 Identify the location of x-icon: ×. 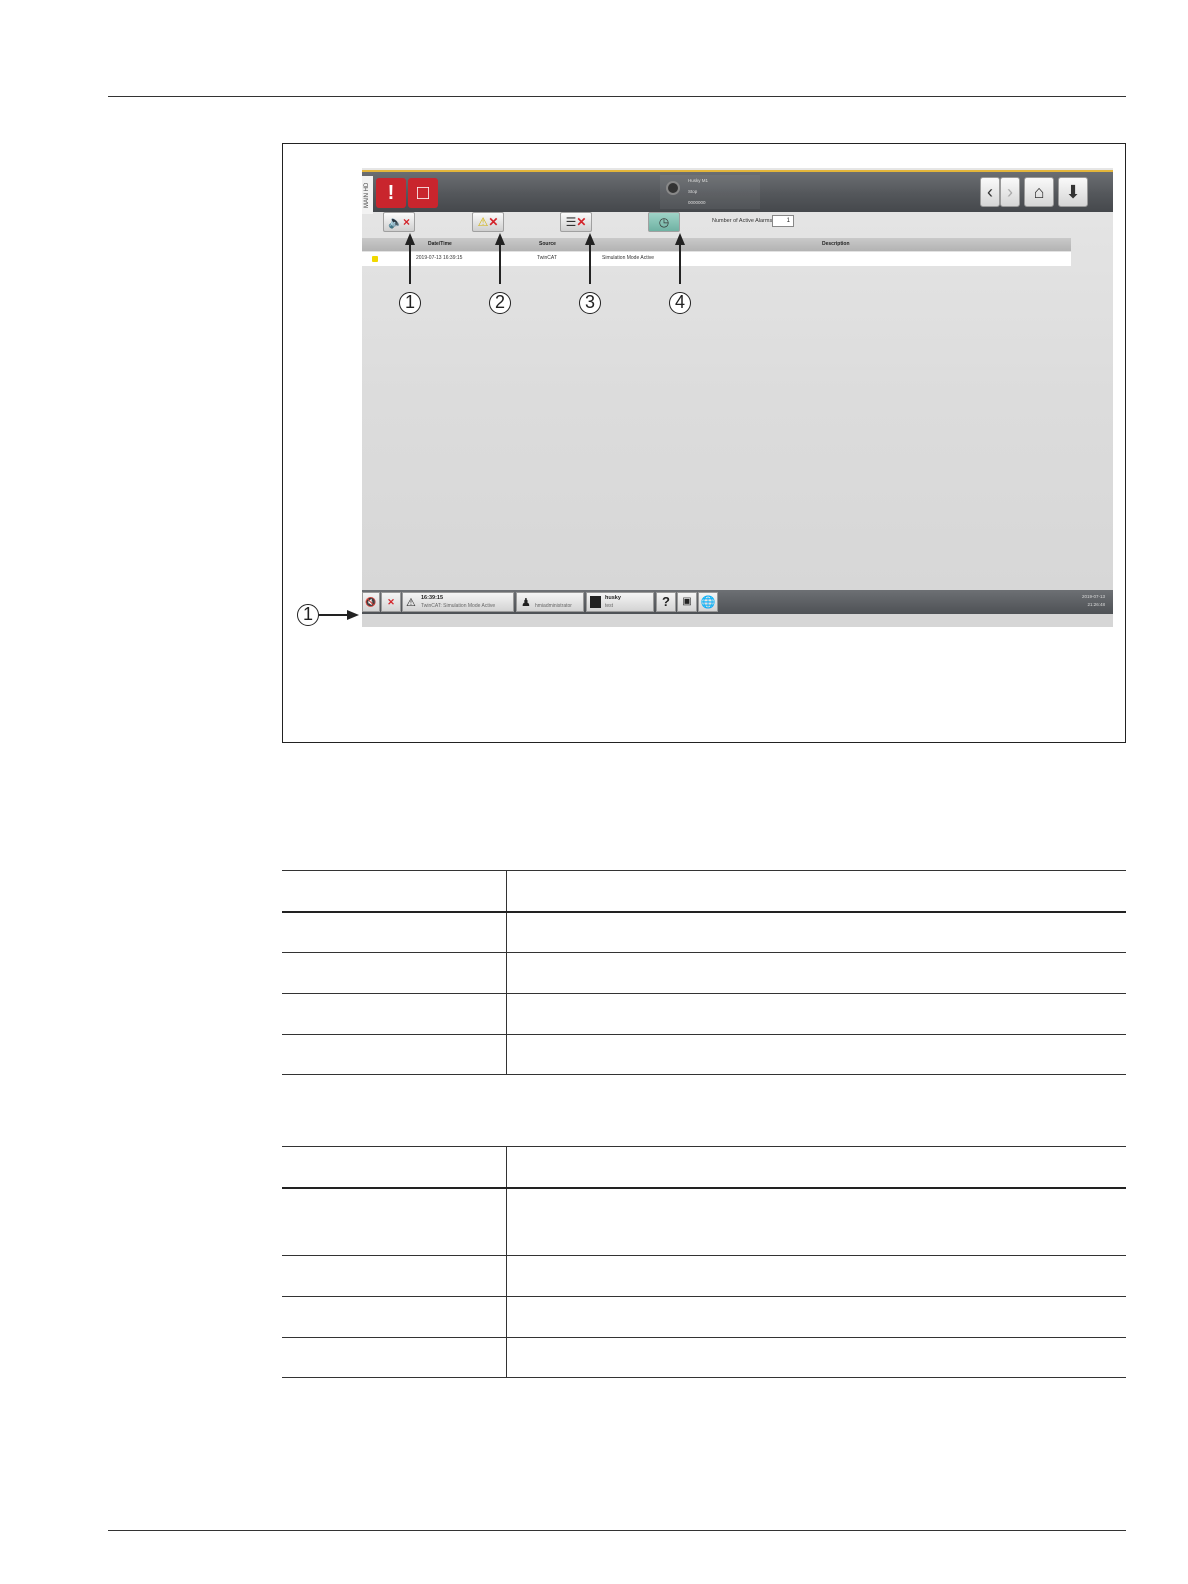
(406, 222).